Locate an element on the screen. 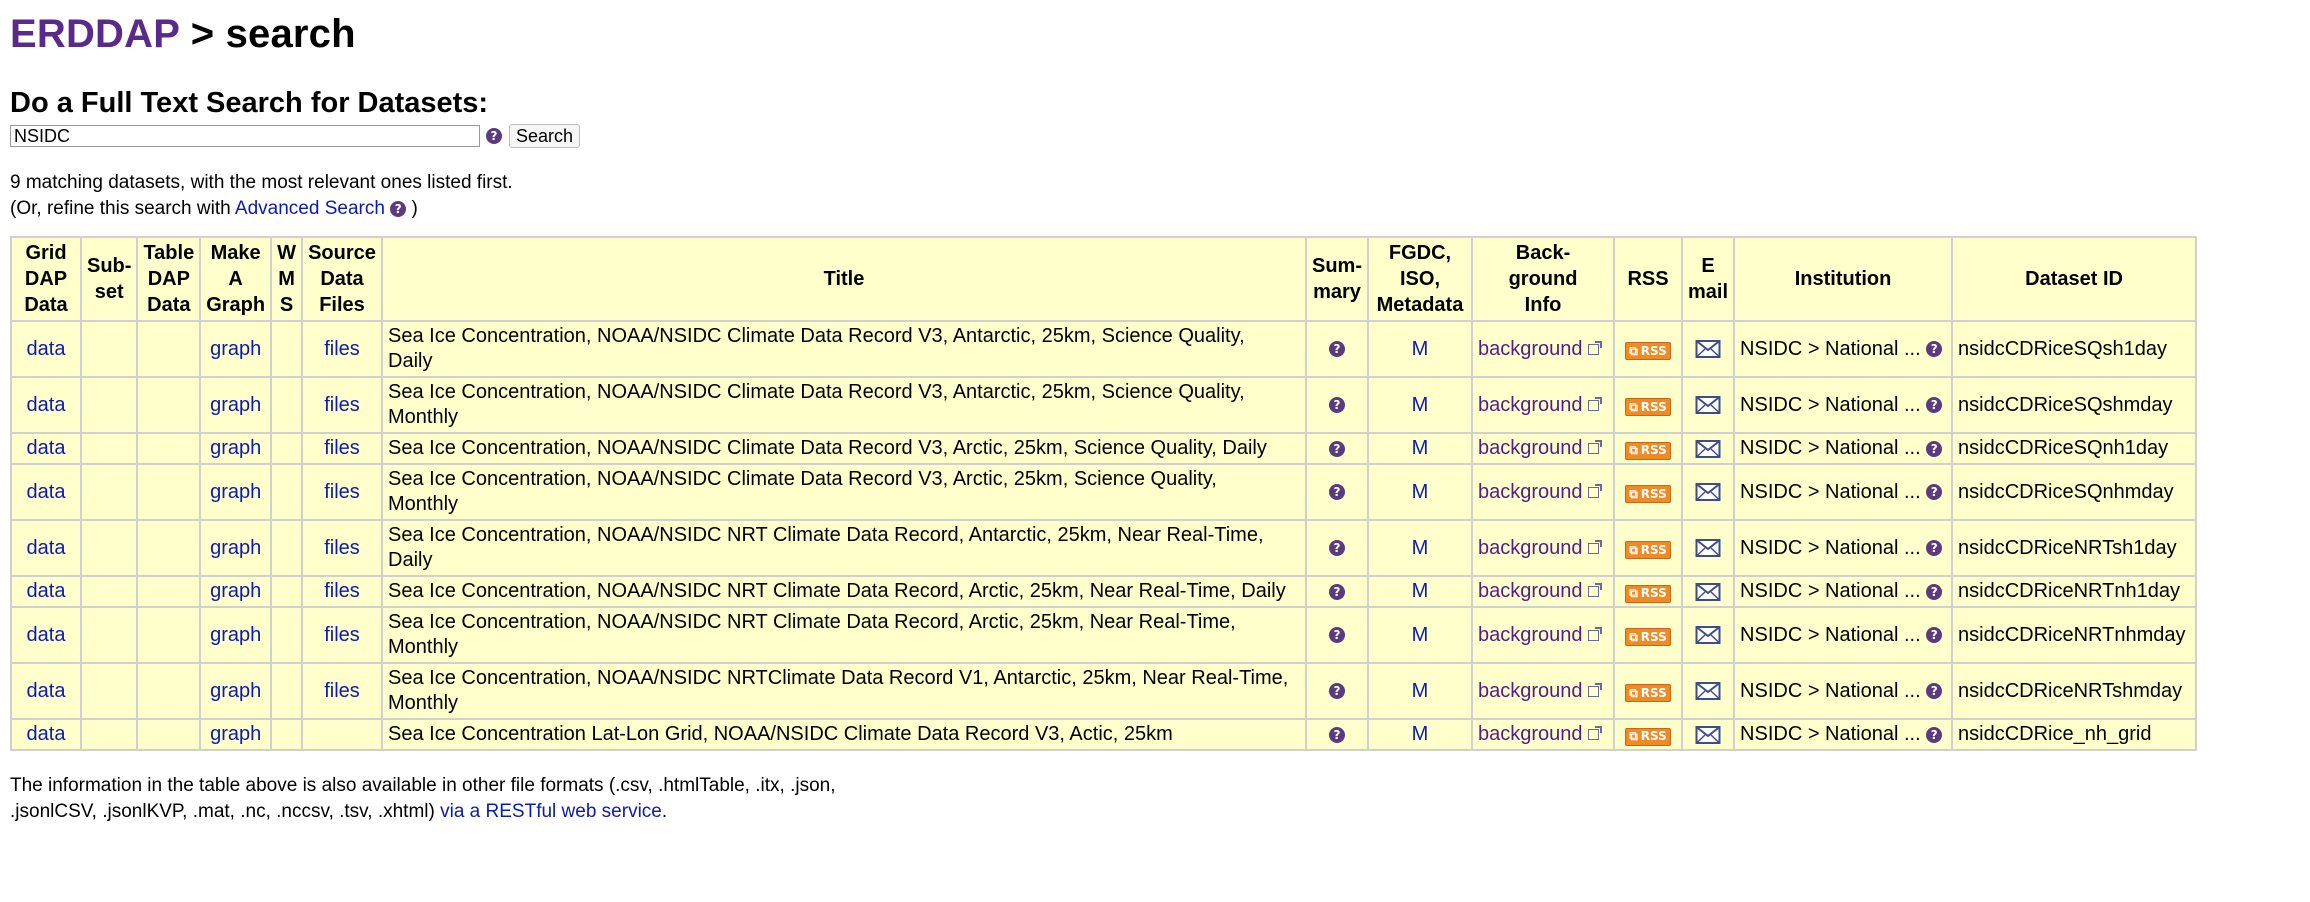 This screenshot has height=902, width=2310. background-cell: background is located at coordinates (1543, 349).